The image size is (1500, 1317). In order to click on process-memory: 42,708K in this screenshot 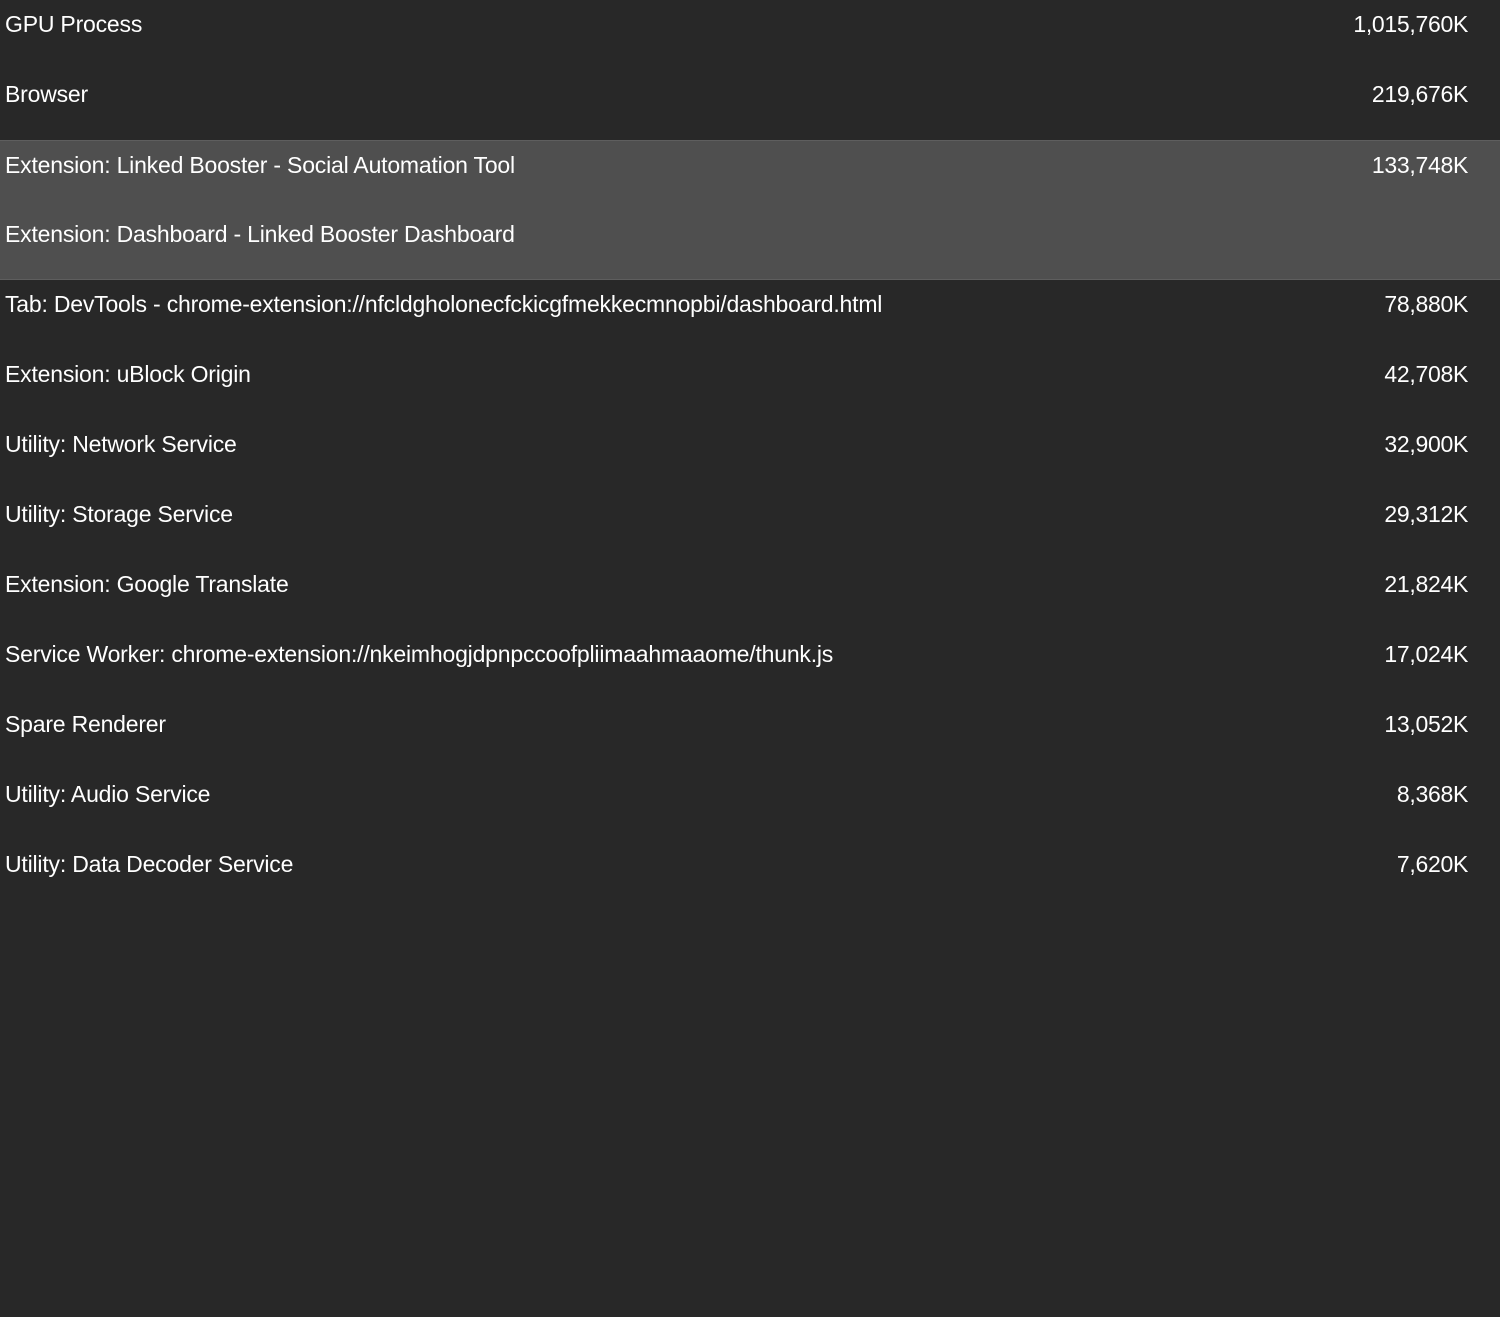, I will do `click(1426, 374)`.